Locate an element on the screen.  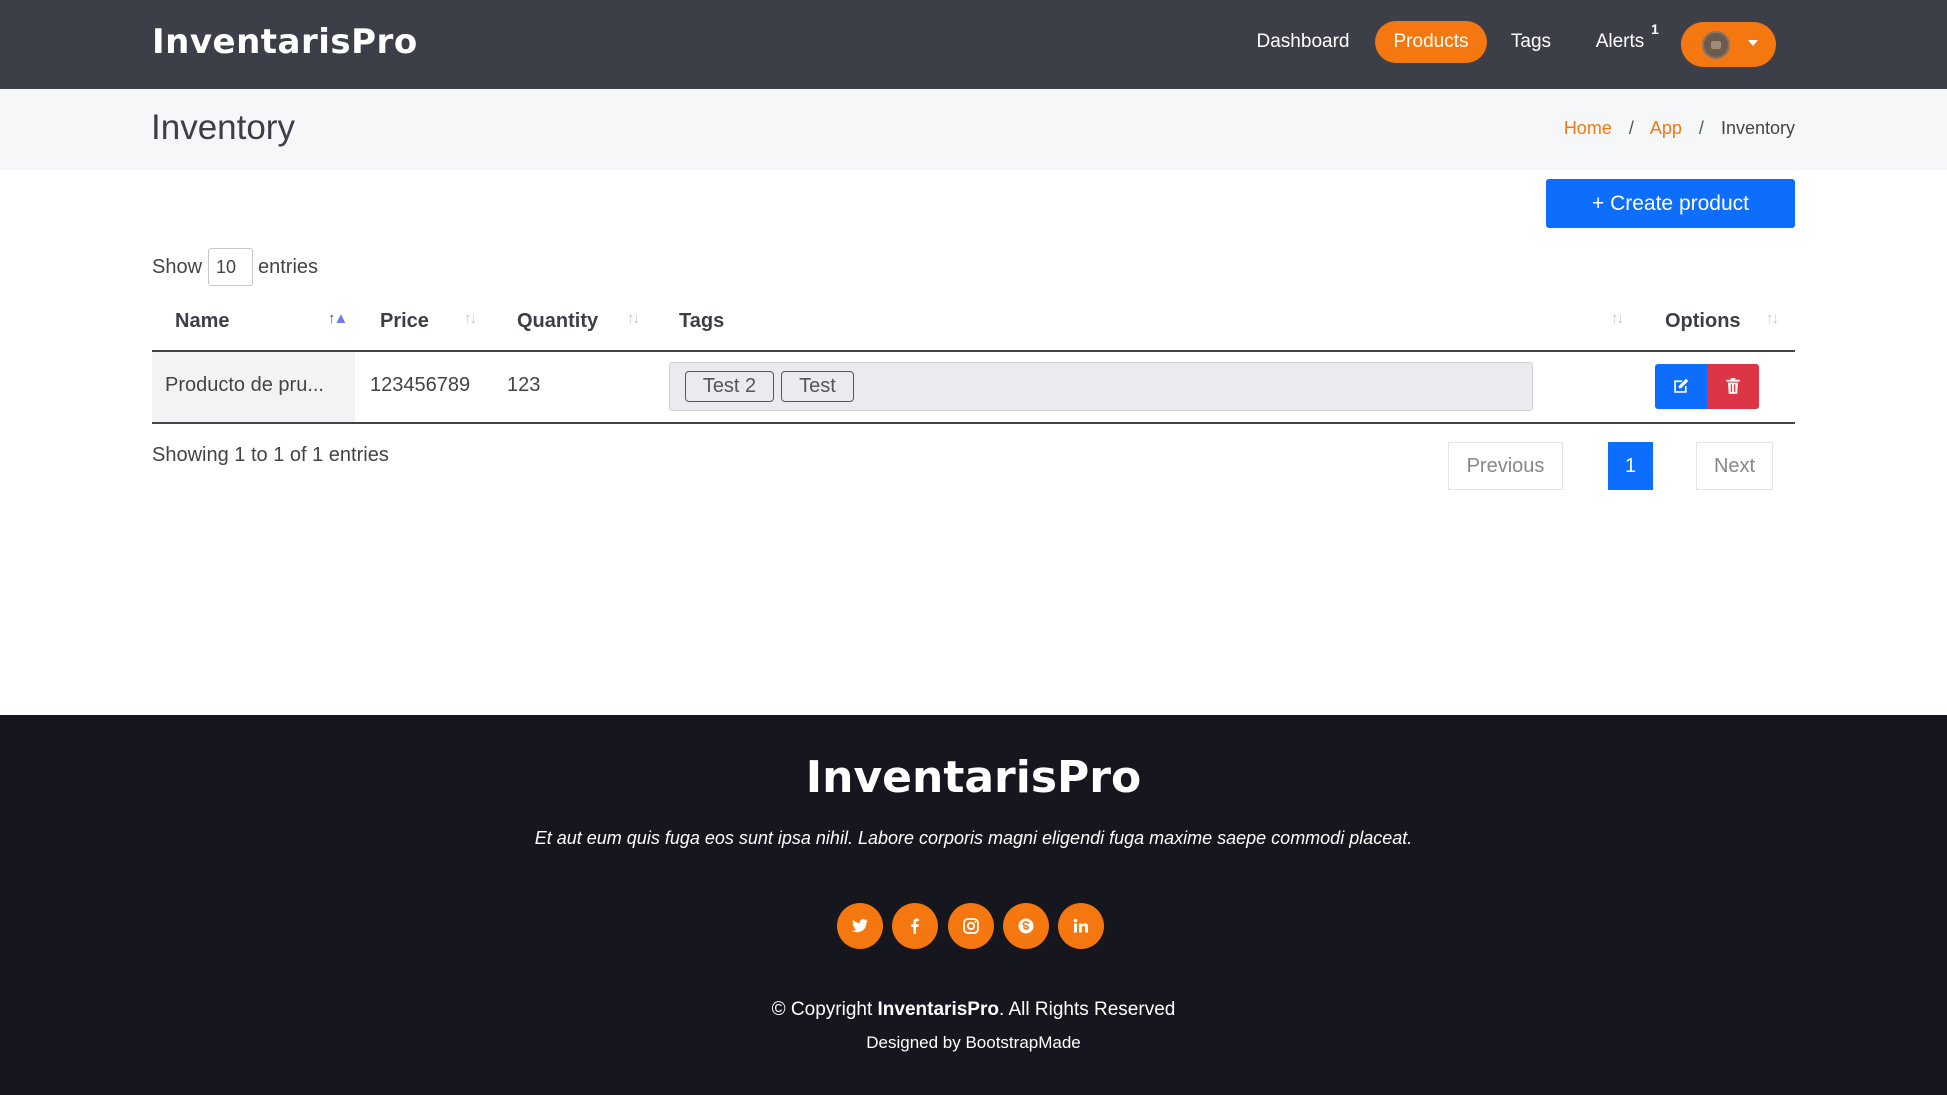
linkedin-icon is located at coordinates (1080, 925).